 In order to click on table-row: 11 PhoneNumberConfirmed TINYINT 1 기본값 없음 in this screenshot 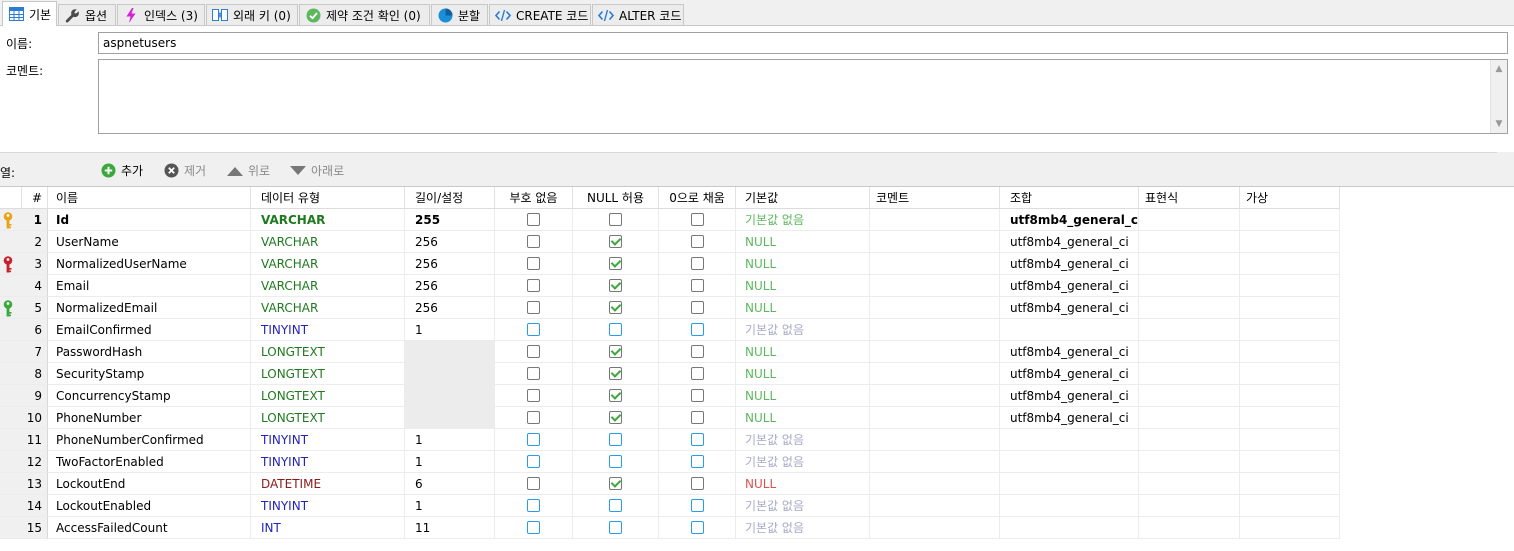, I will do `click(670, 440)`.